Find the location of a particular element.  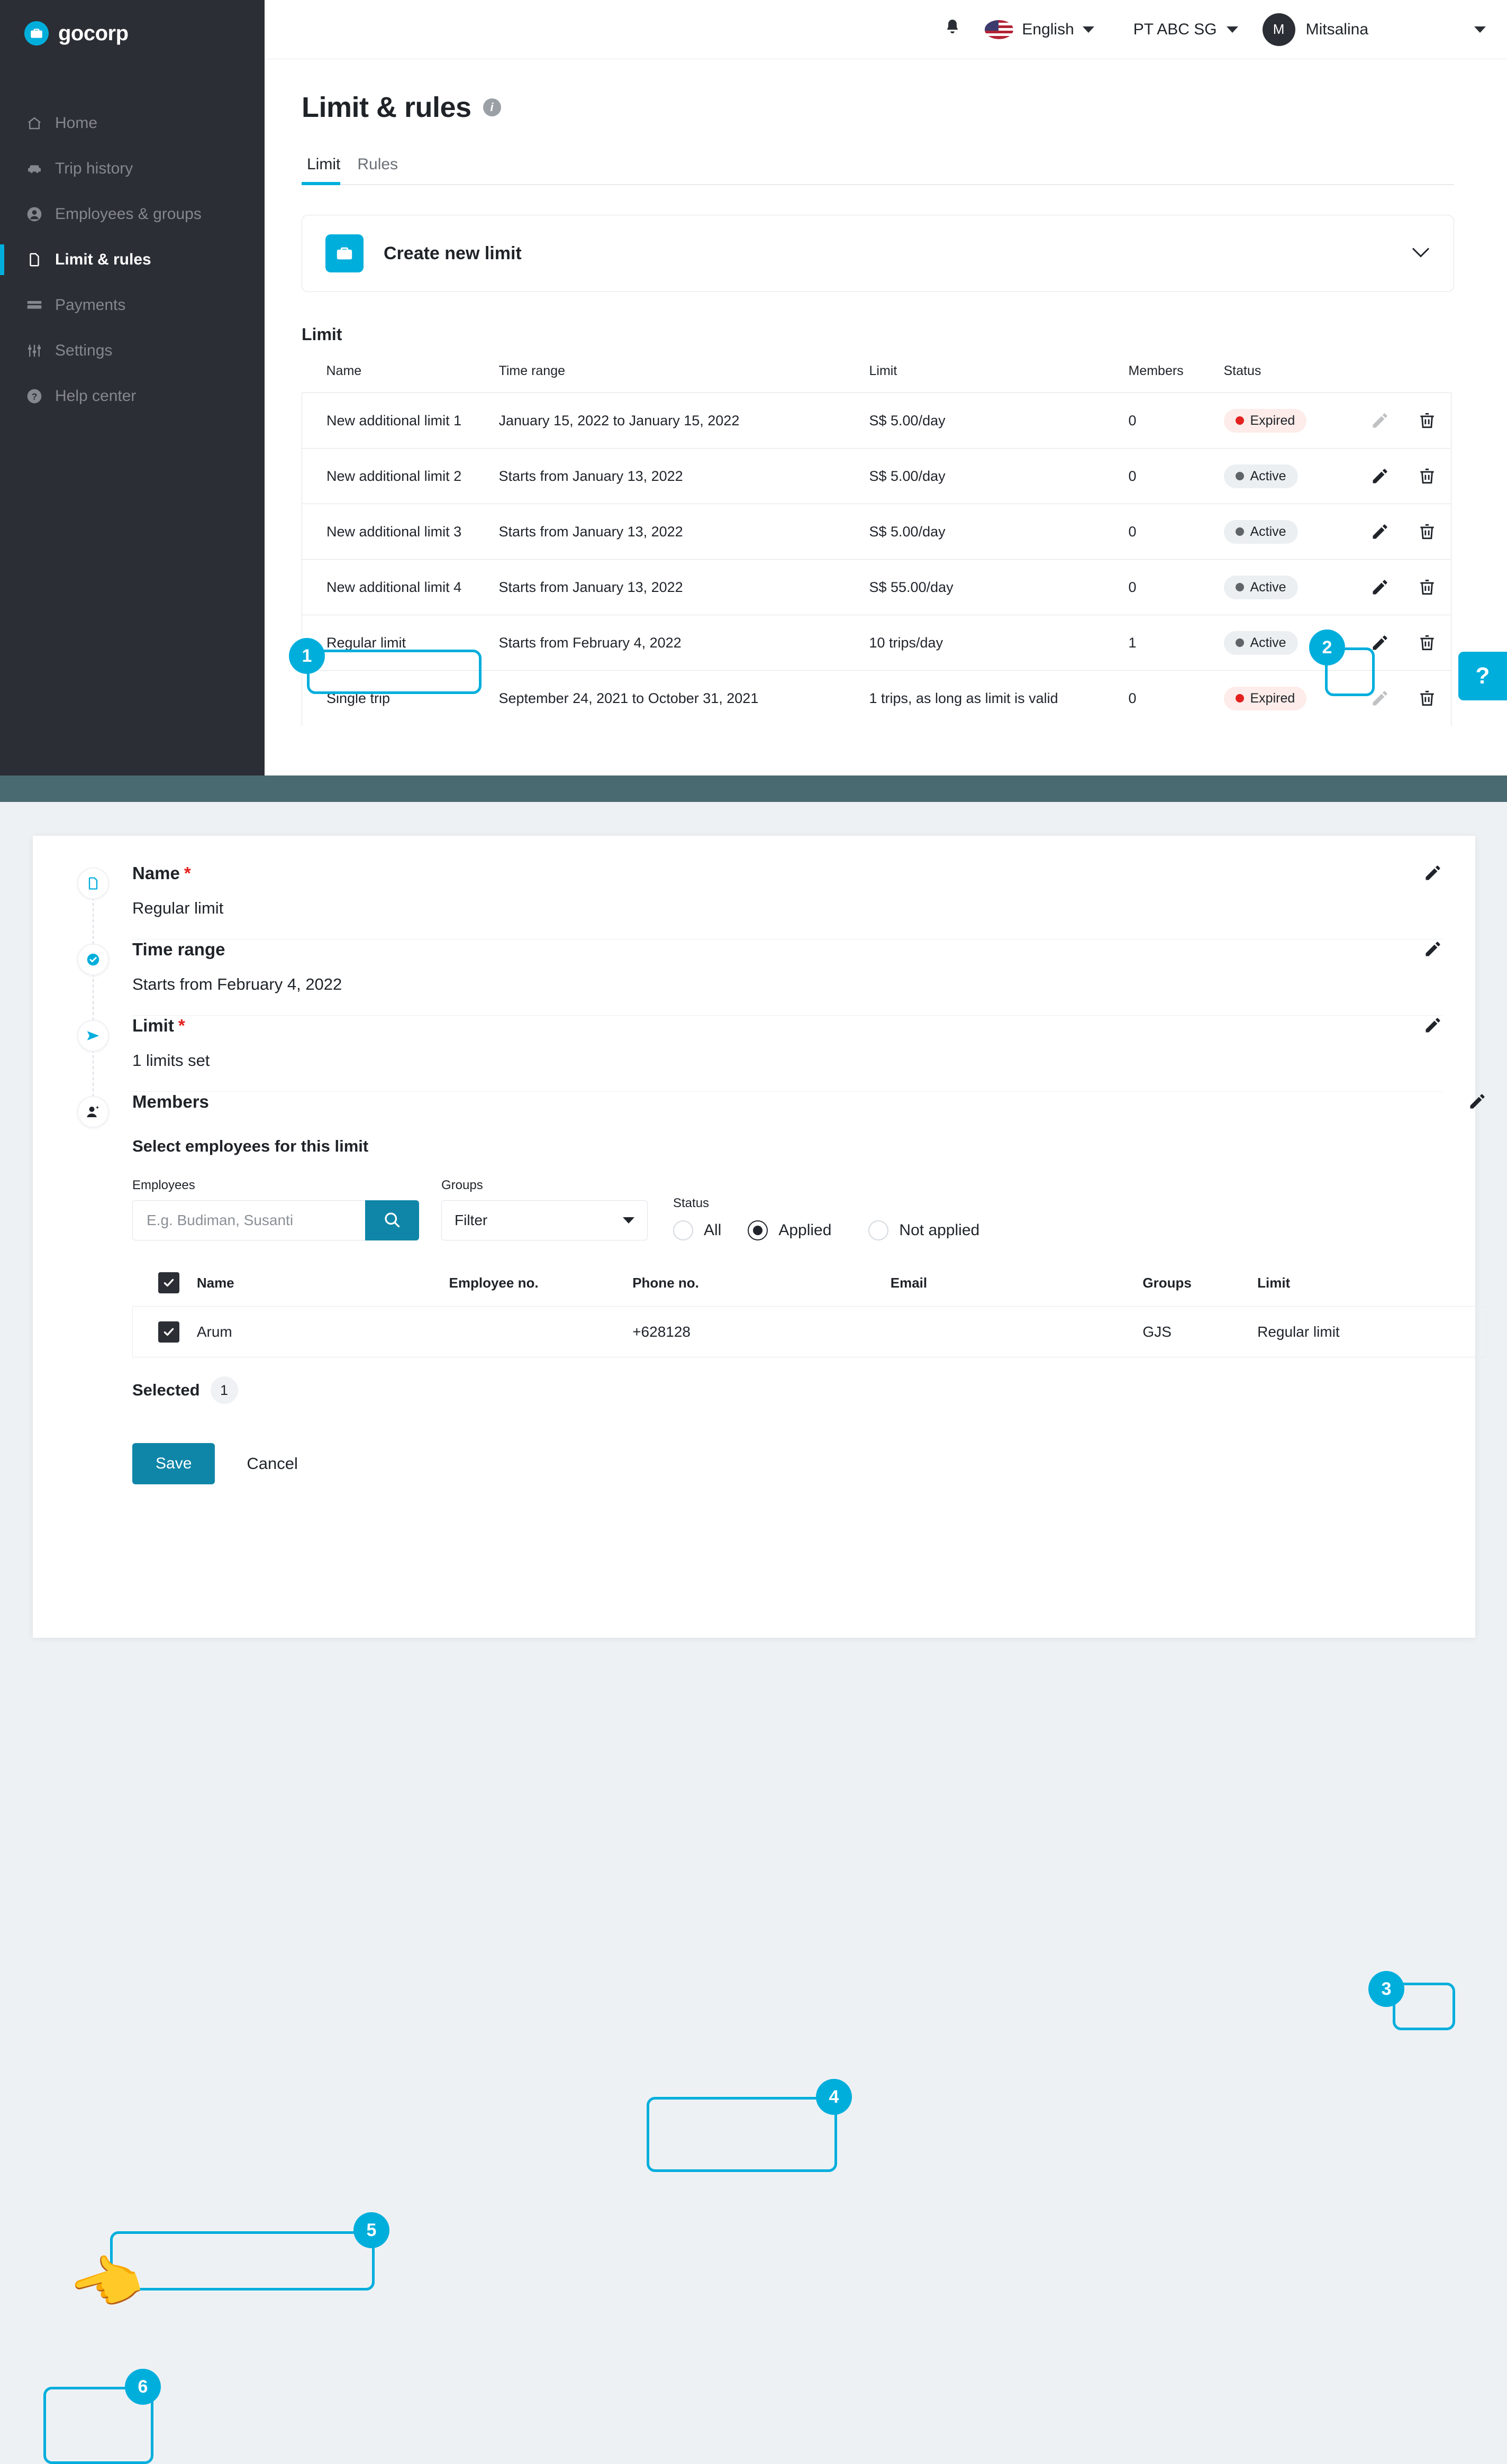

cell-time-range: Starts from January 13, 2022 is located at coordinates (683, 587).